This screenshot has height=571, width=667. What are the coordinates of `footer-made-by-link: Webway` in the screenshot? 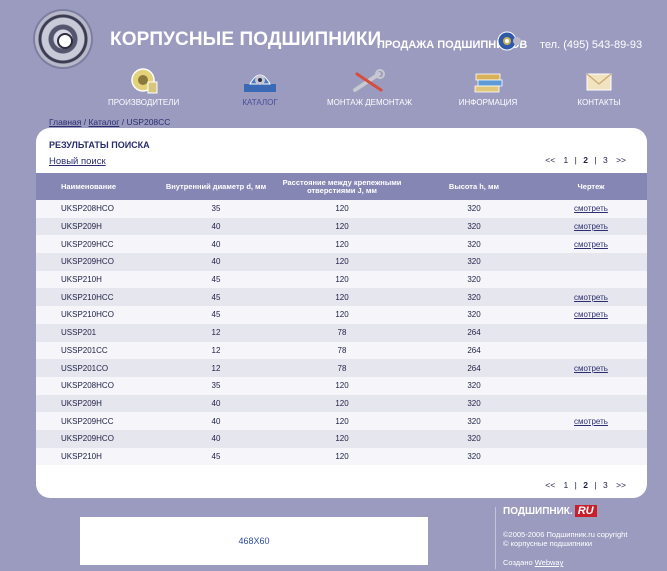 It's located at (549, 562).